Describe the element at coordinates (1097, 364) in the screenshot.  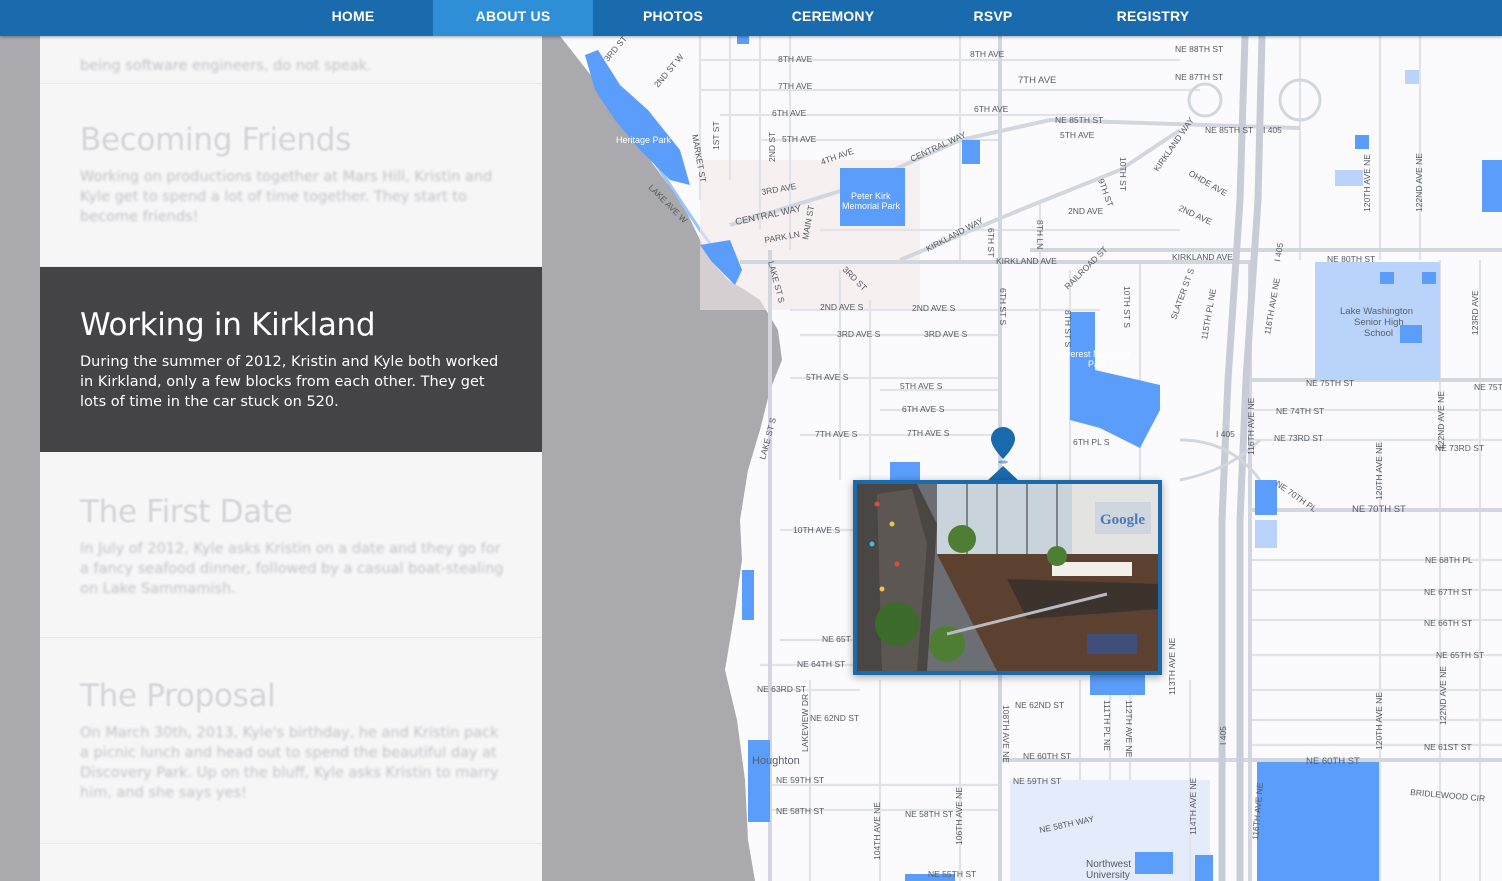
I see `svg-text: Park` at that location.